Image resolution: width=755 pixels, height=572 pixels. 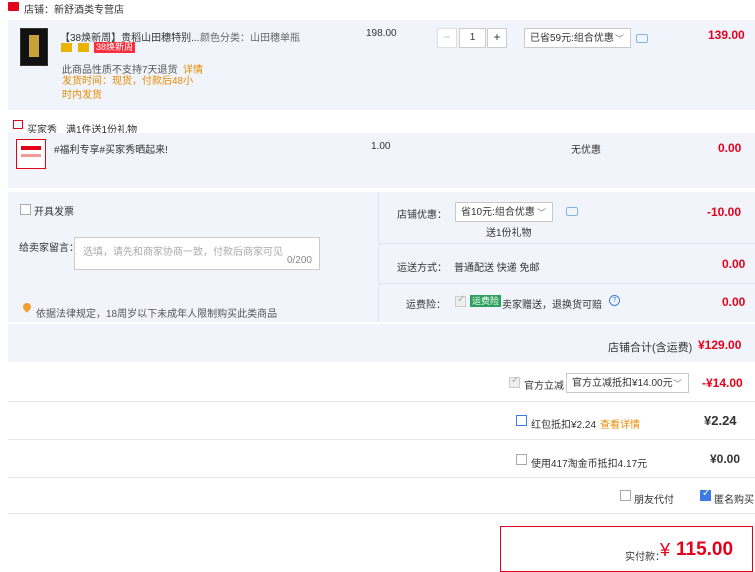 I want to click on return-policy-note: 此商品性质不支持7天退货, so click(x=120, y=70).